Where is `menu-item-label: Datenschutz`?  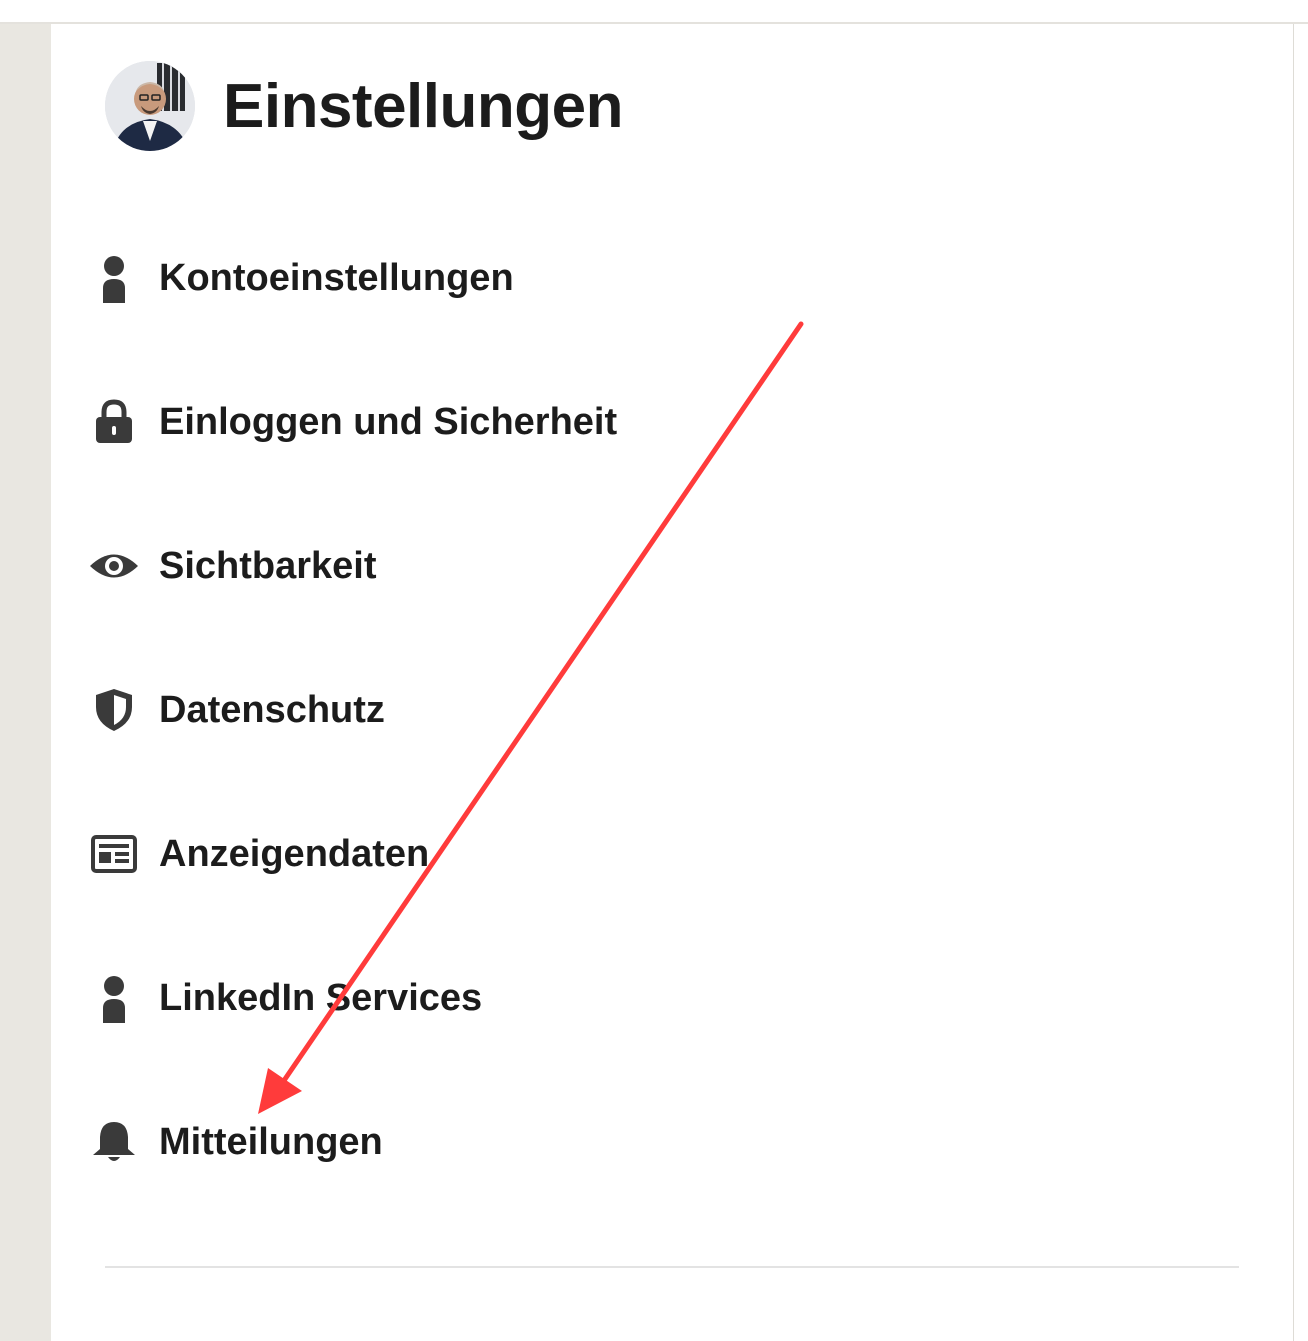 menu-item-label: Datenschutz is located at coordinates (272, 709).